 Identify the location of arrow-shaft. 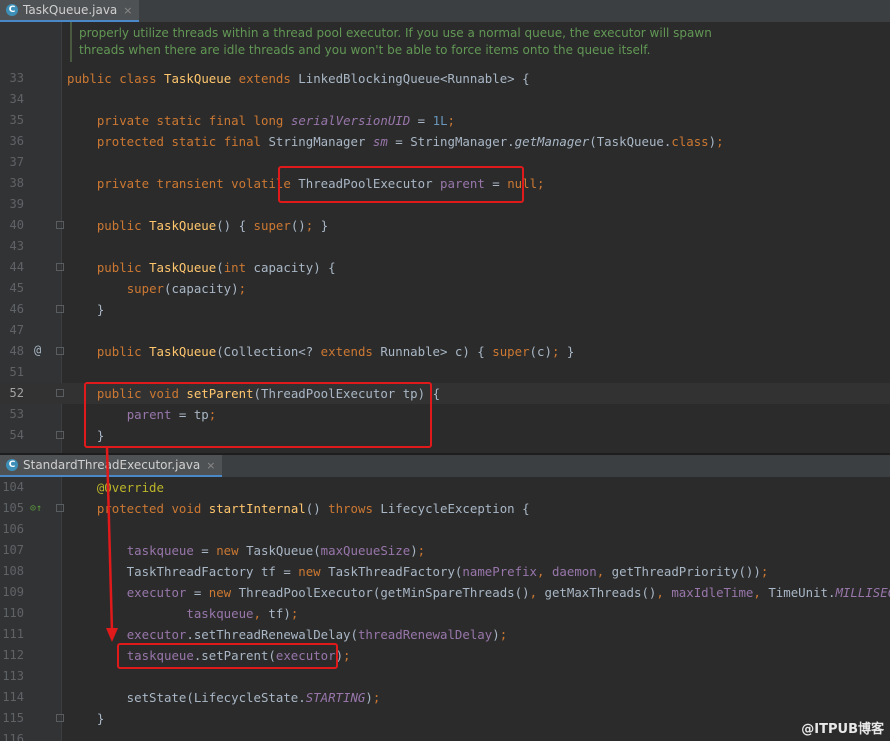
(109, 540).